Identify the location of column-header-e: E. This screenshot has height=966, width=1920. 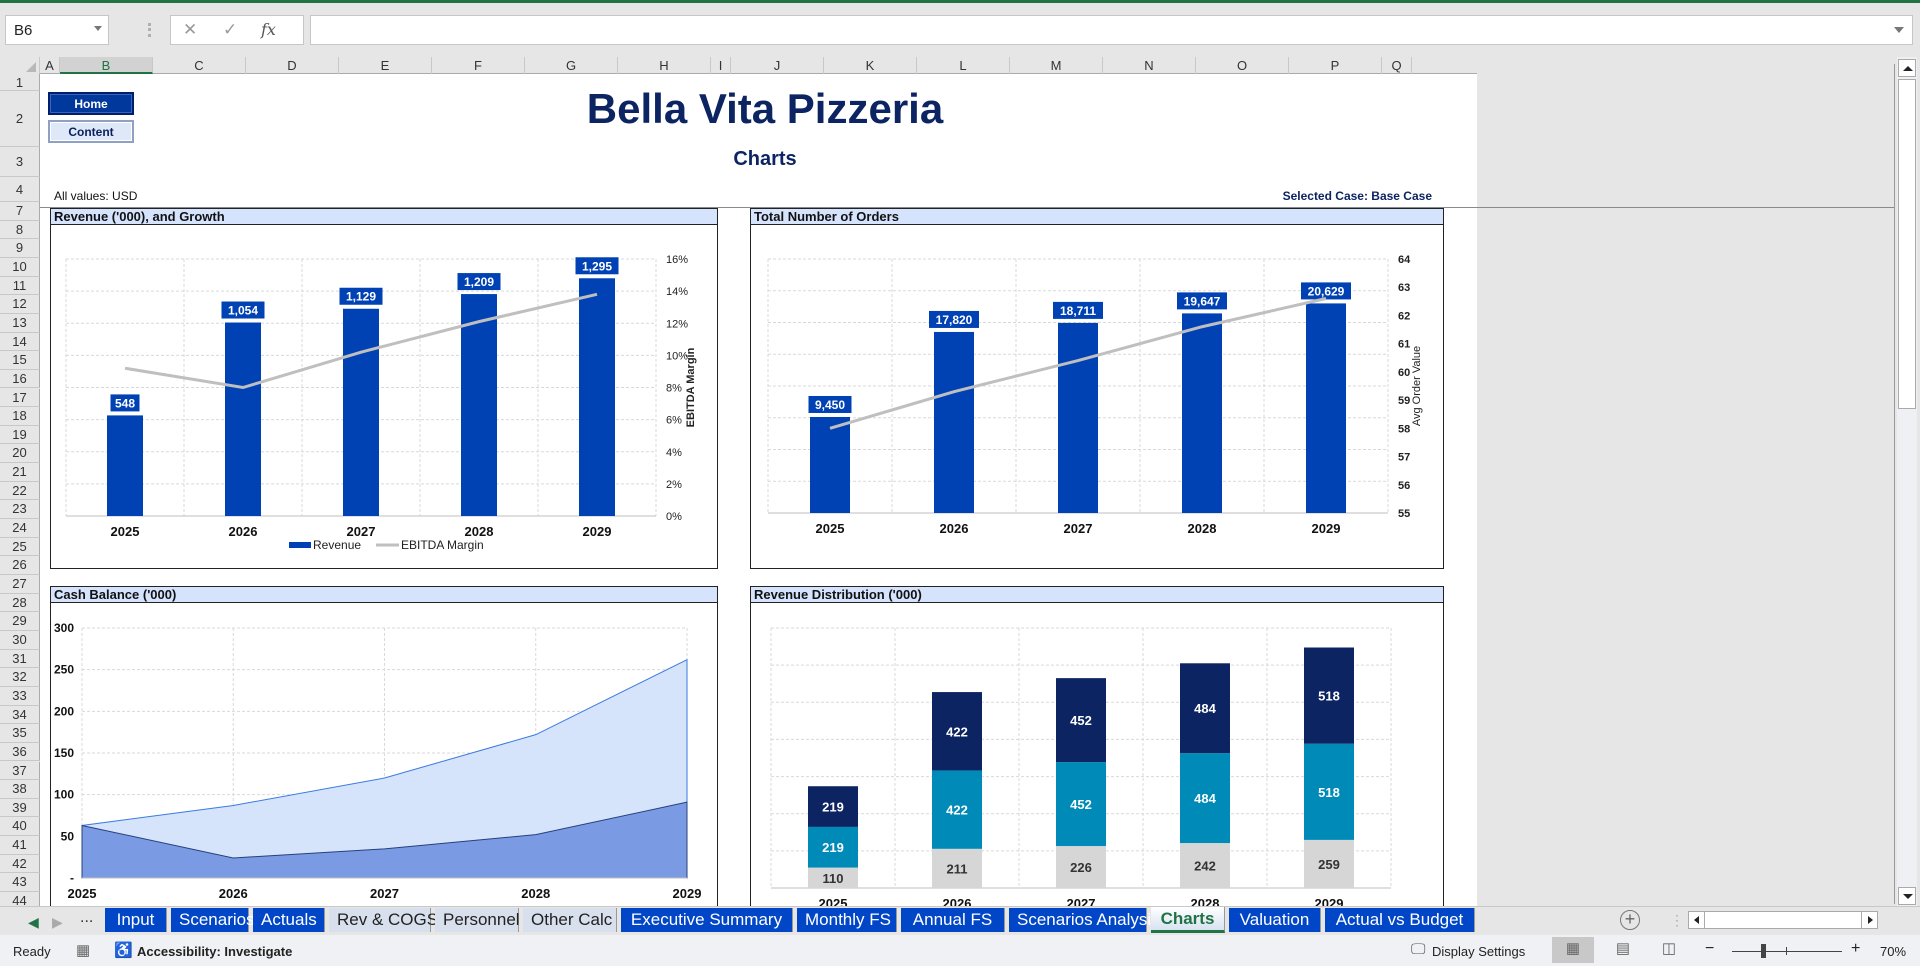
(385, 65).